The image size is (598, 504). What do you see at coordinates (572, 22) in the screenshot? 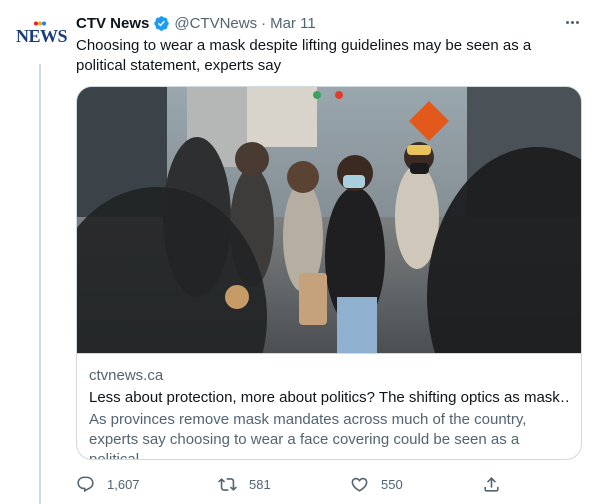
I see `more-options-icon` at bounding box center [572, 22].